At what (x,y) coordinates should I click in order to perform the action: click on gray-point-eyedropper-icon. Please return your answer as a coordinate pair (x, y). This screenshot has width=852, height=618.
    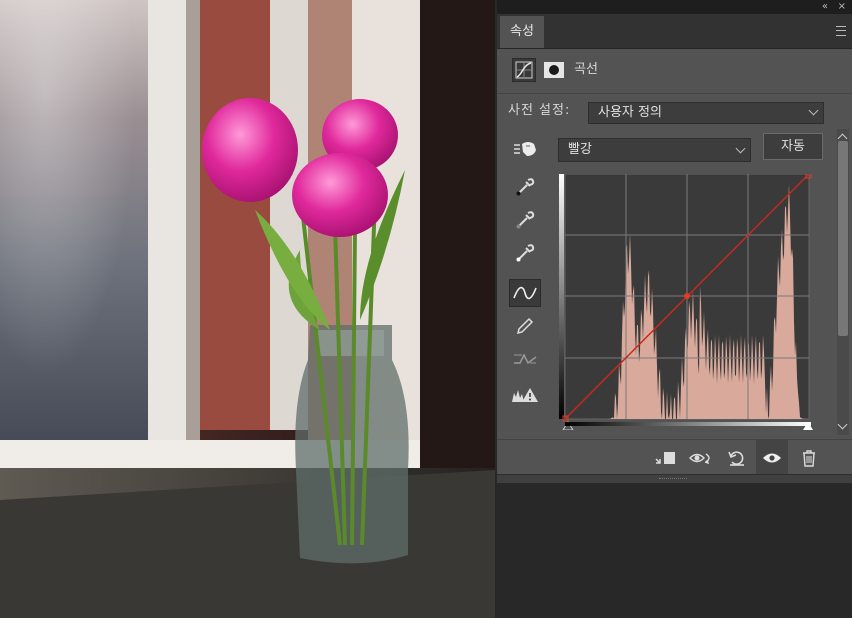
    Looking at the image, I should click on (525, 220).